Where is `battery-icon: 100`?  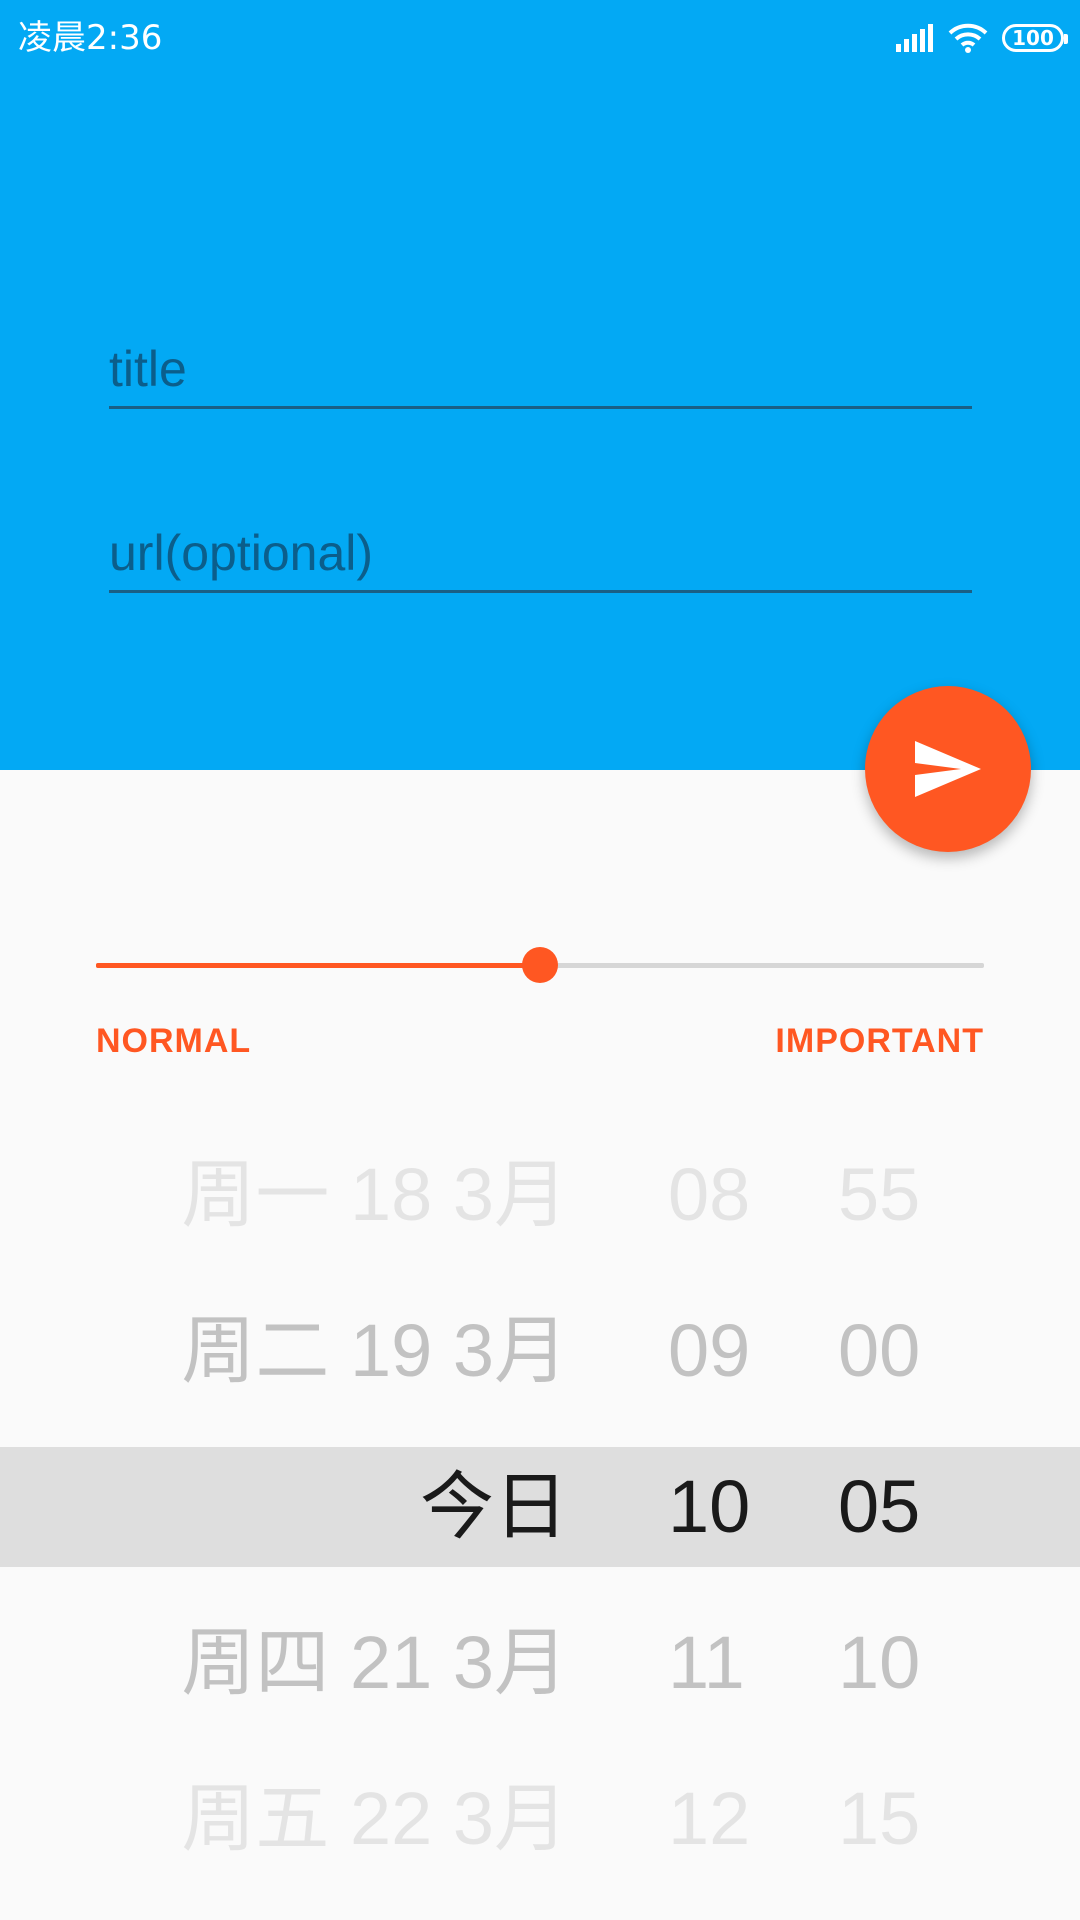 battery-icon: 100 is located at coordinates (1035, 38).